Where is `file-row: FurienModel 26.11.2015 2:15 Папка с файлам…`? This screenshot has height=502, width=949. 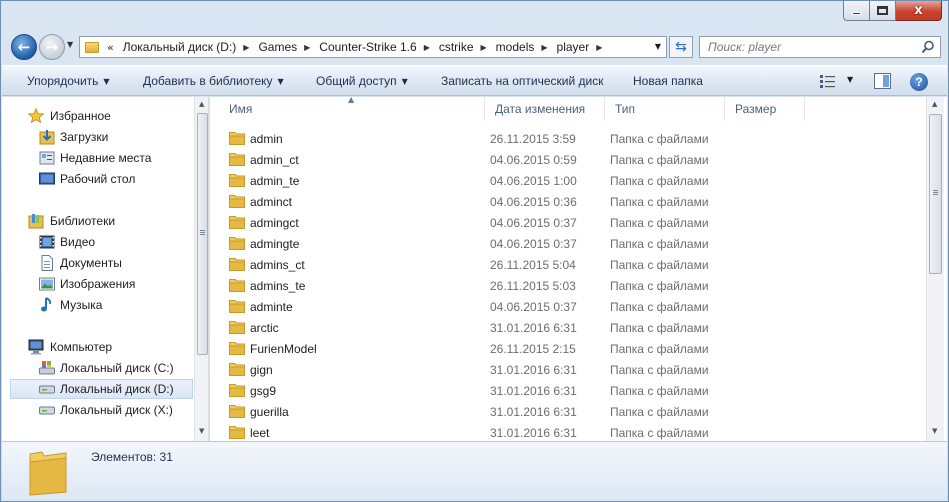
file-row: FurienModel 26.11.2015 2:15 Папка с файлам… is located at coordinates (567, 348).